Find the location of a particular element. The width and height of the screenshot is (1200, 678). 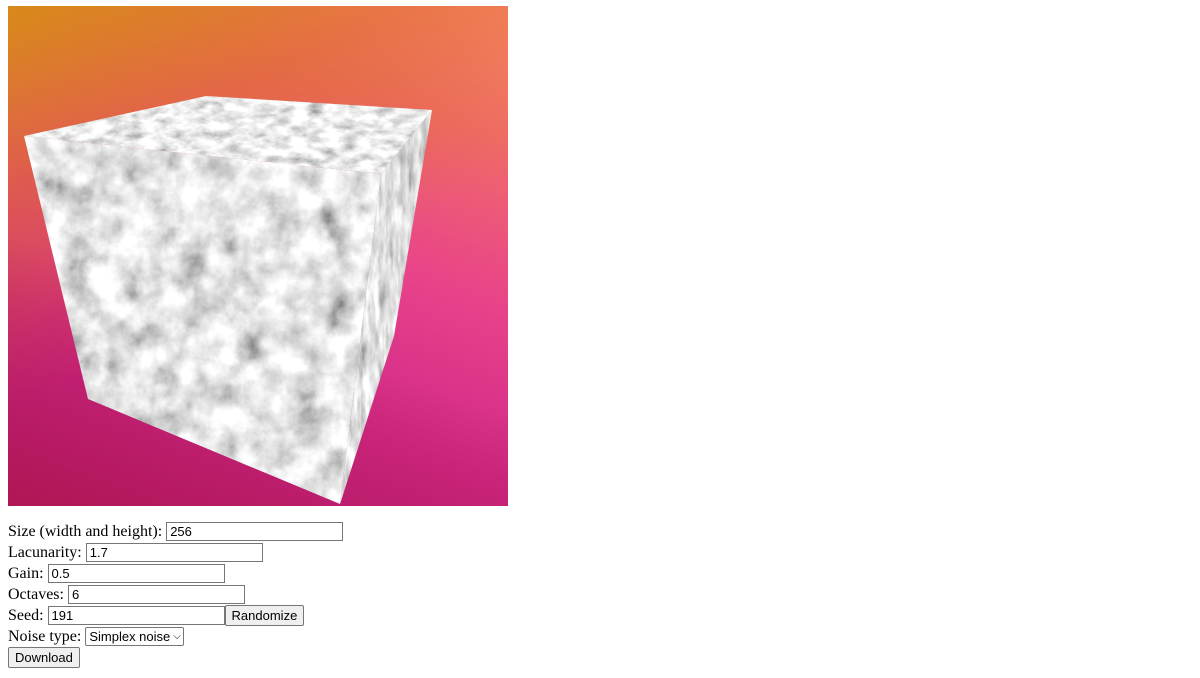

chevron-down-icon: ⌵ is located at coordinates (177, 636).